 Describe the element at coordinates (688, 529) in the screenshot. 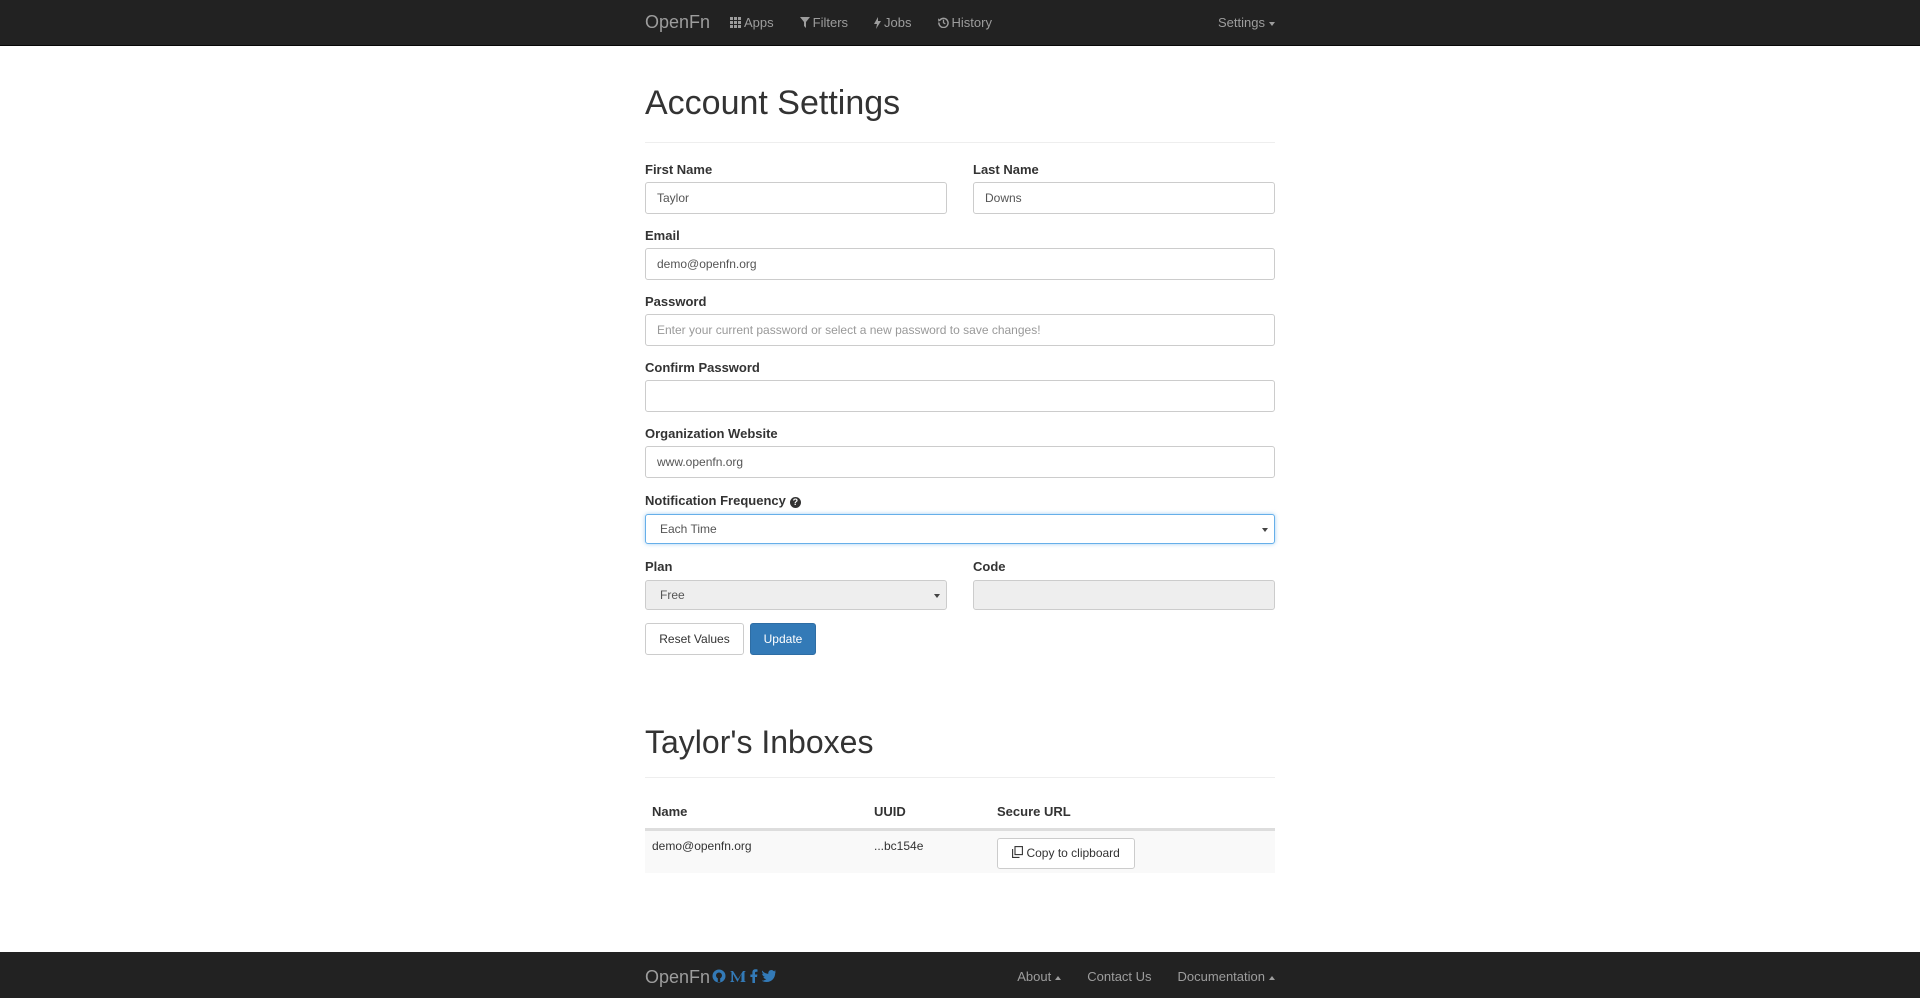

I see `notification-frequency-value: Each Time` at that location.